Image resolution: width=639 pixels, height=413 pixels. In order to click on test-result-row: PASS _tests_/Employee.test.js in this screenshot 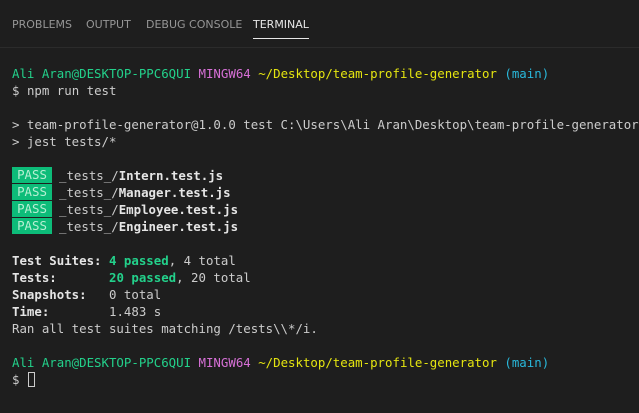, I will do `click(125, 209)`.